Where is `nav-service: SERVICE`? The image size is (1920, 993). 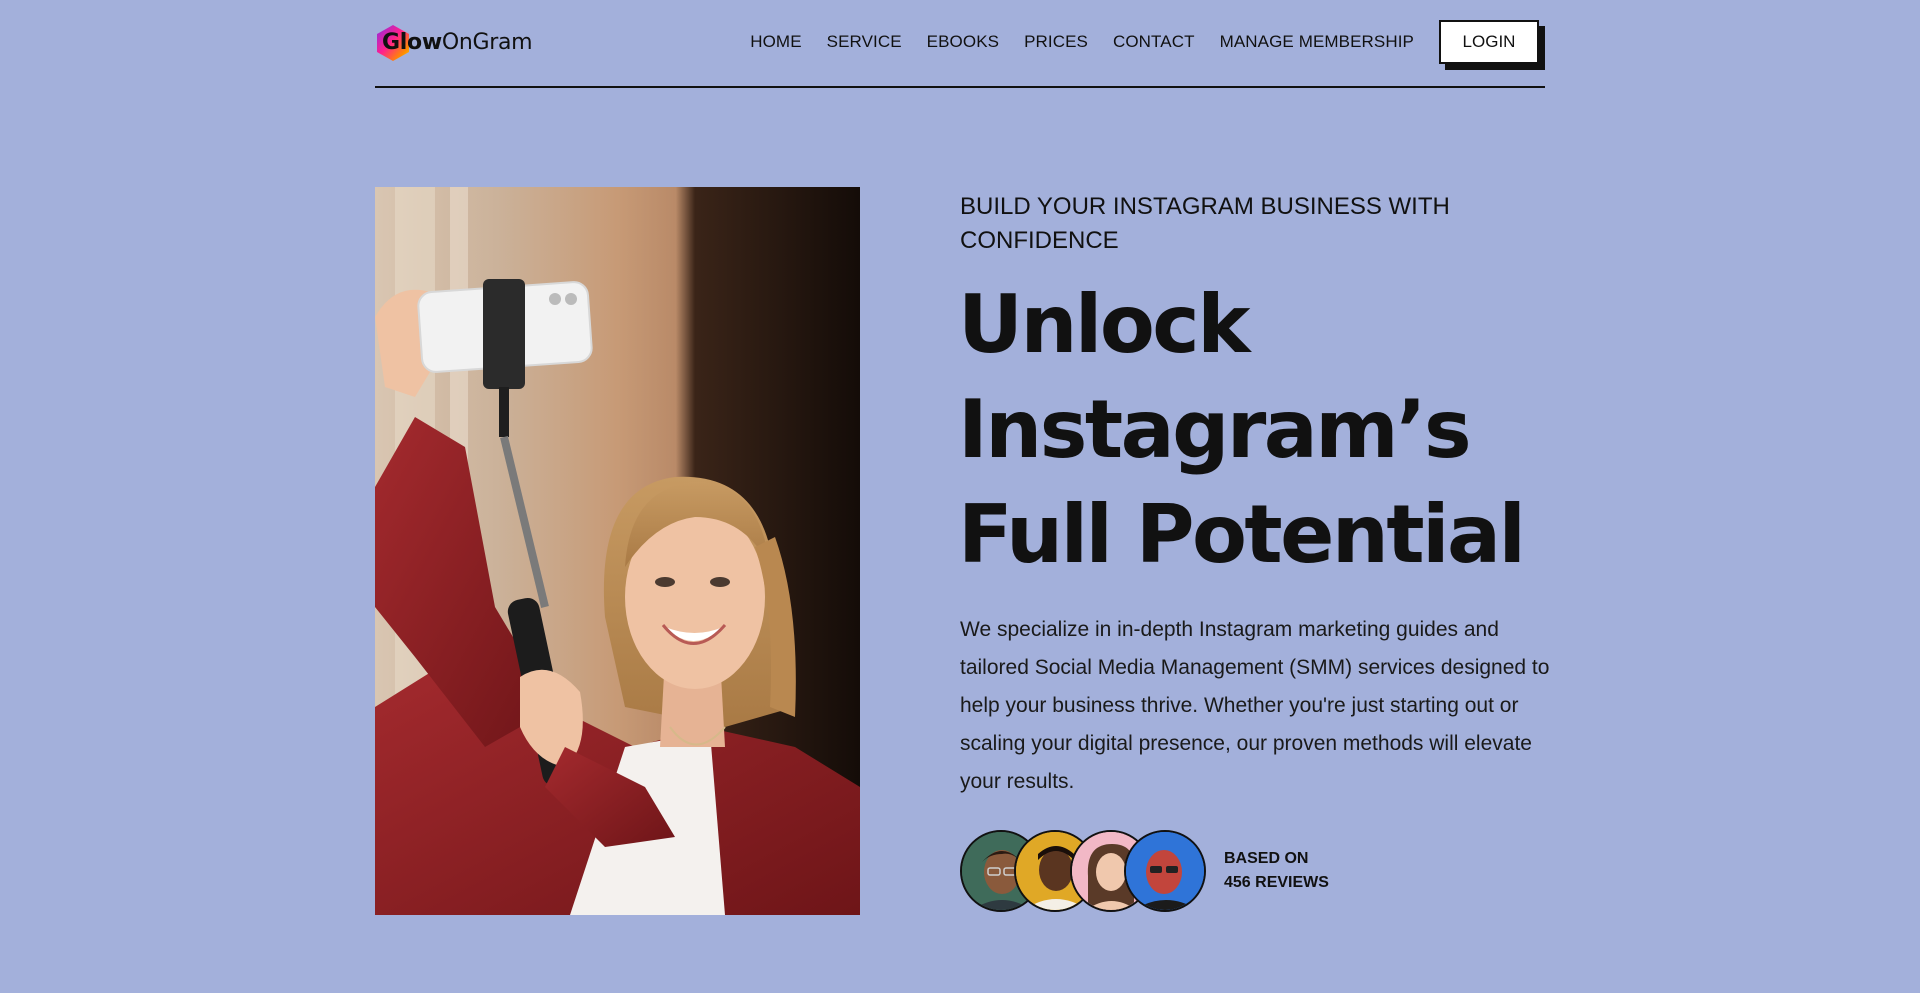 nav-service: SERVICE is located at coordinates (864, 42).